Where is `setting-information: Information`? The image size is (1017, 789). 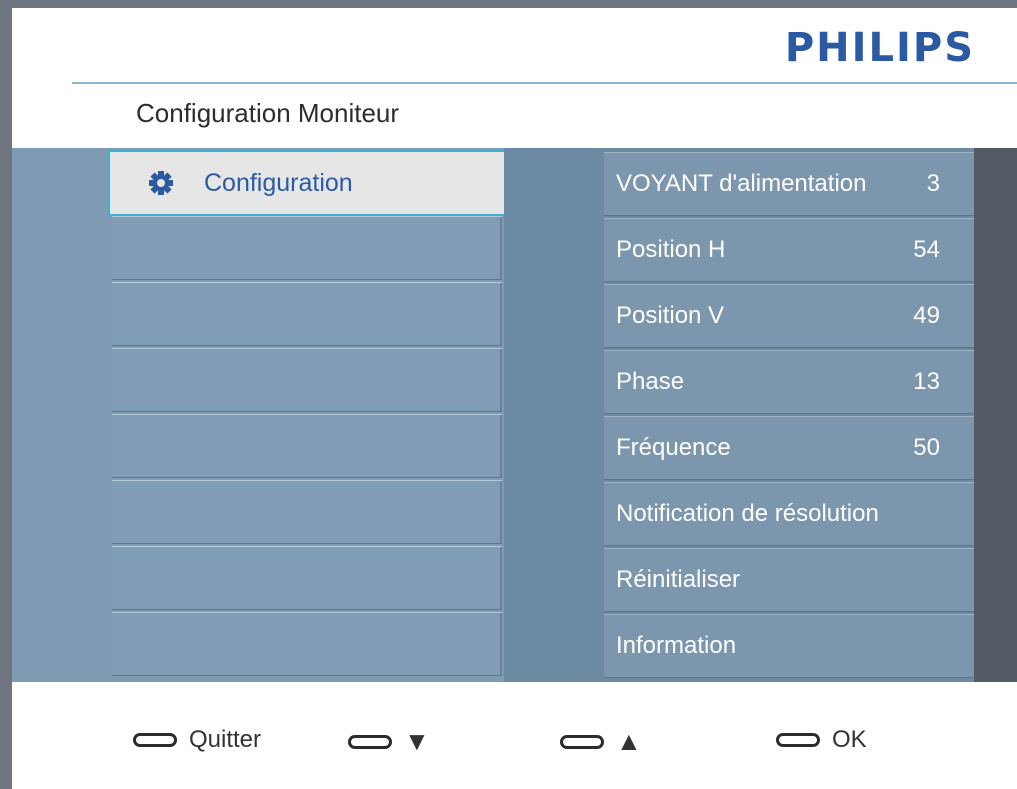 setting-information: Information is located at coordinates (789, 646).